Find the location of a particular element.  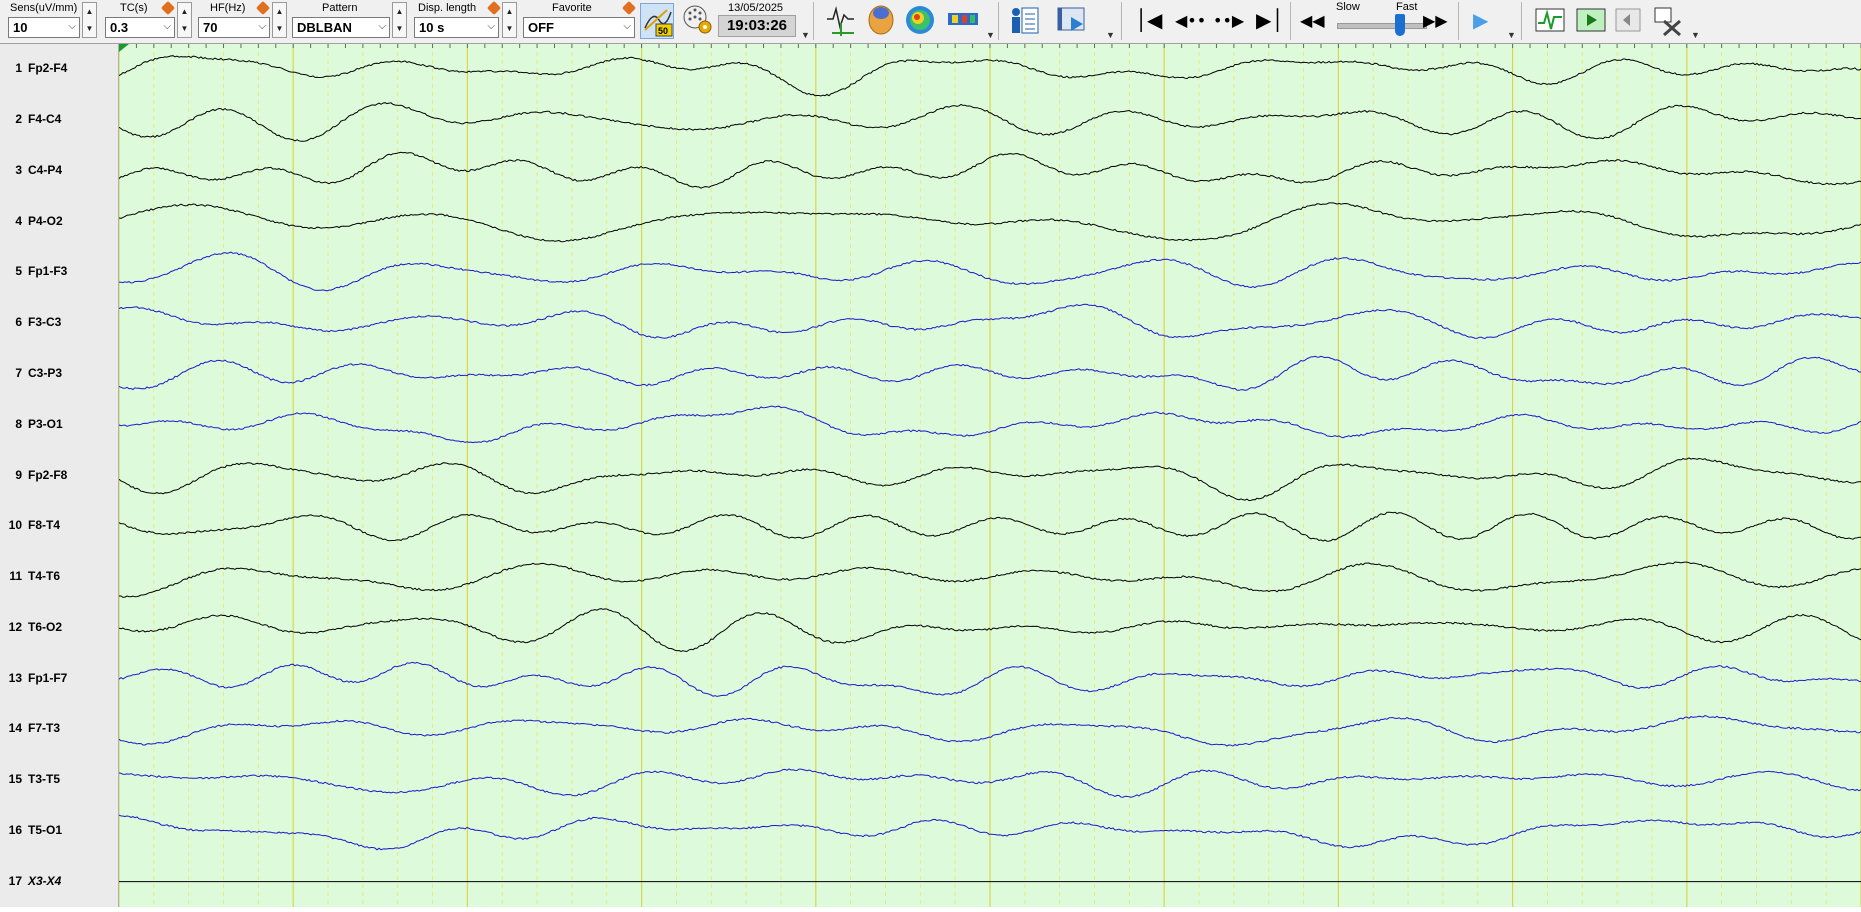

marker-button is located at coordinates (1629, 21).